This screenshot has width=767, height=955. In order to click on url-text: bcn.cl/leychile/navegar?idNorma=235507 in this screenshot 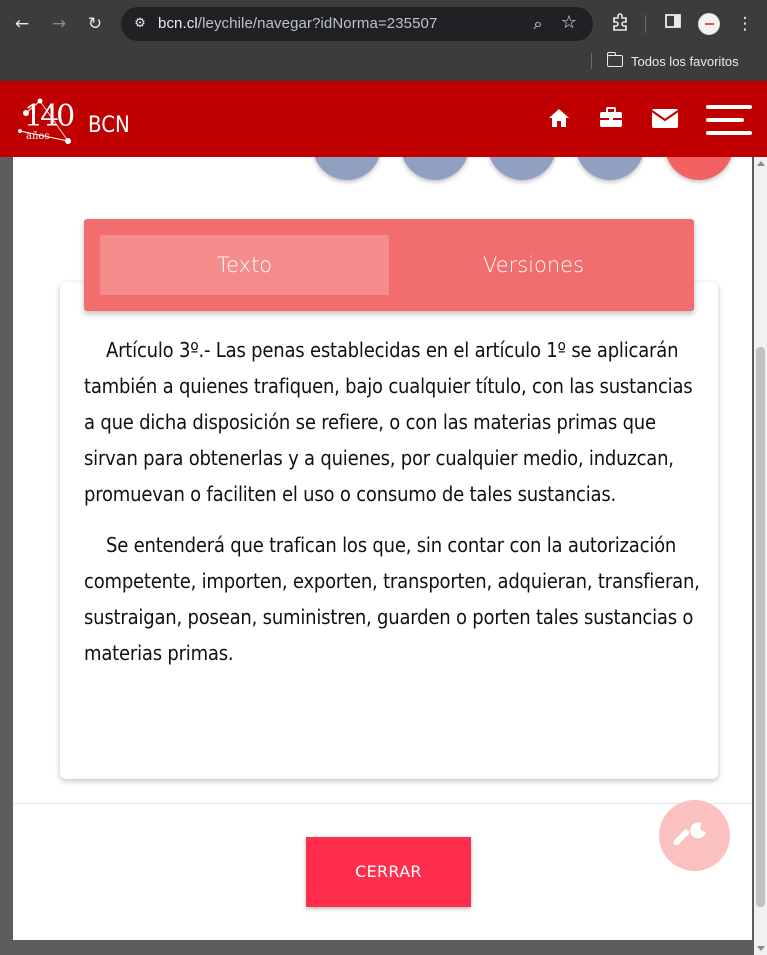, I will do `click(297, 23)`.